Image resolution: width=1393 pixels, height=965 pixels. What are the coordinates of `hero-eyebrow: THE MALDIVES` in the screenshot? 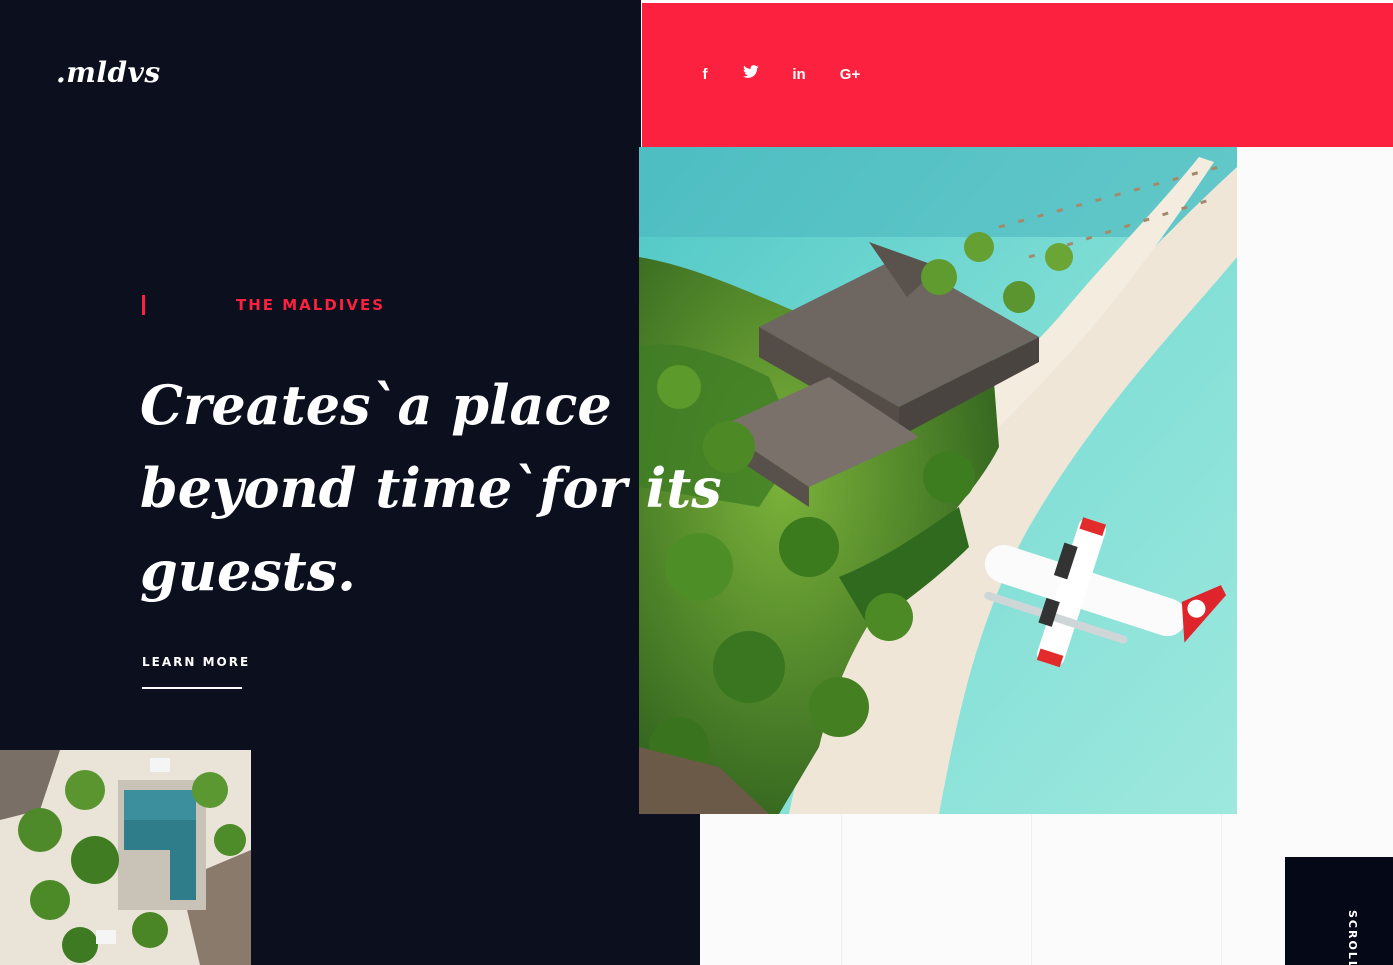 It's located at (311, 305).